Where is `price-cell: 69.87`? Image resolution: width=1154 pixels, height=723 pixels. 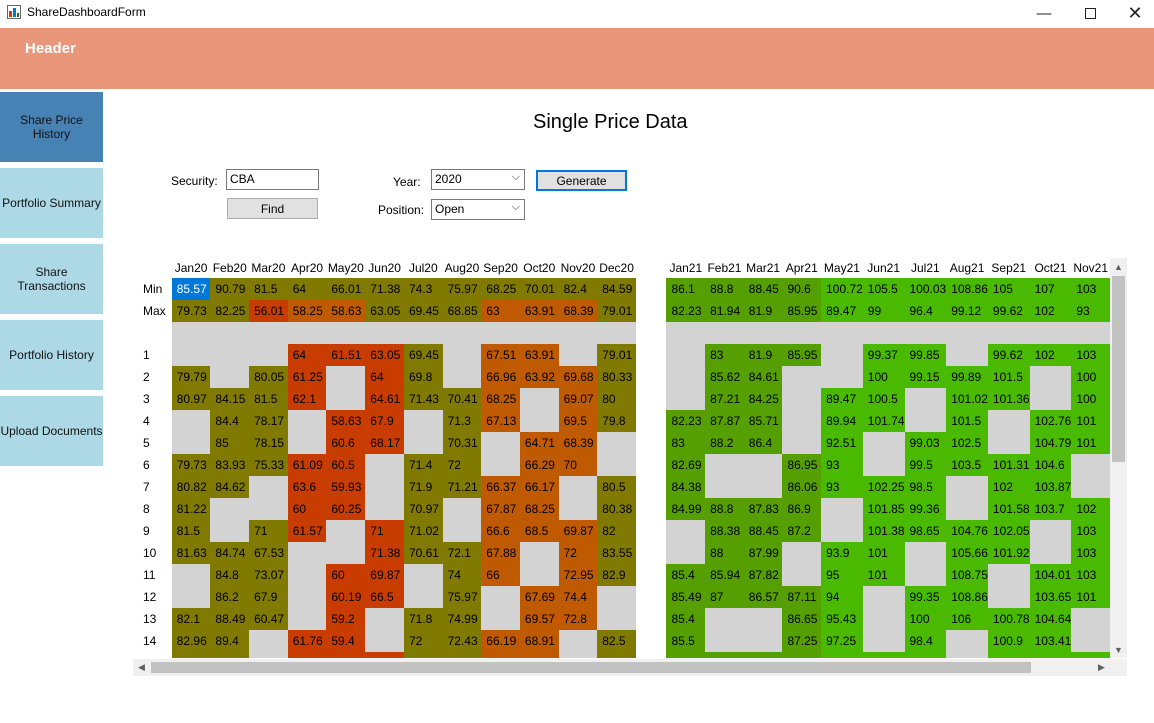
price-cell: 69.87 is located at coordinates (578, 531).